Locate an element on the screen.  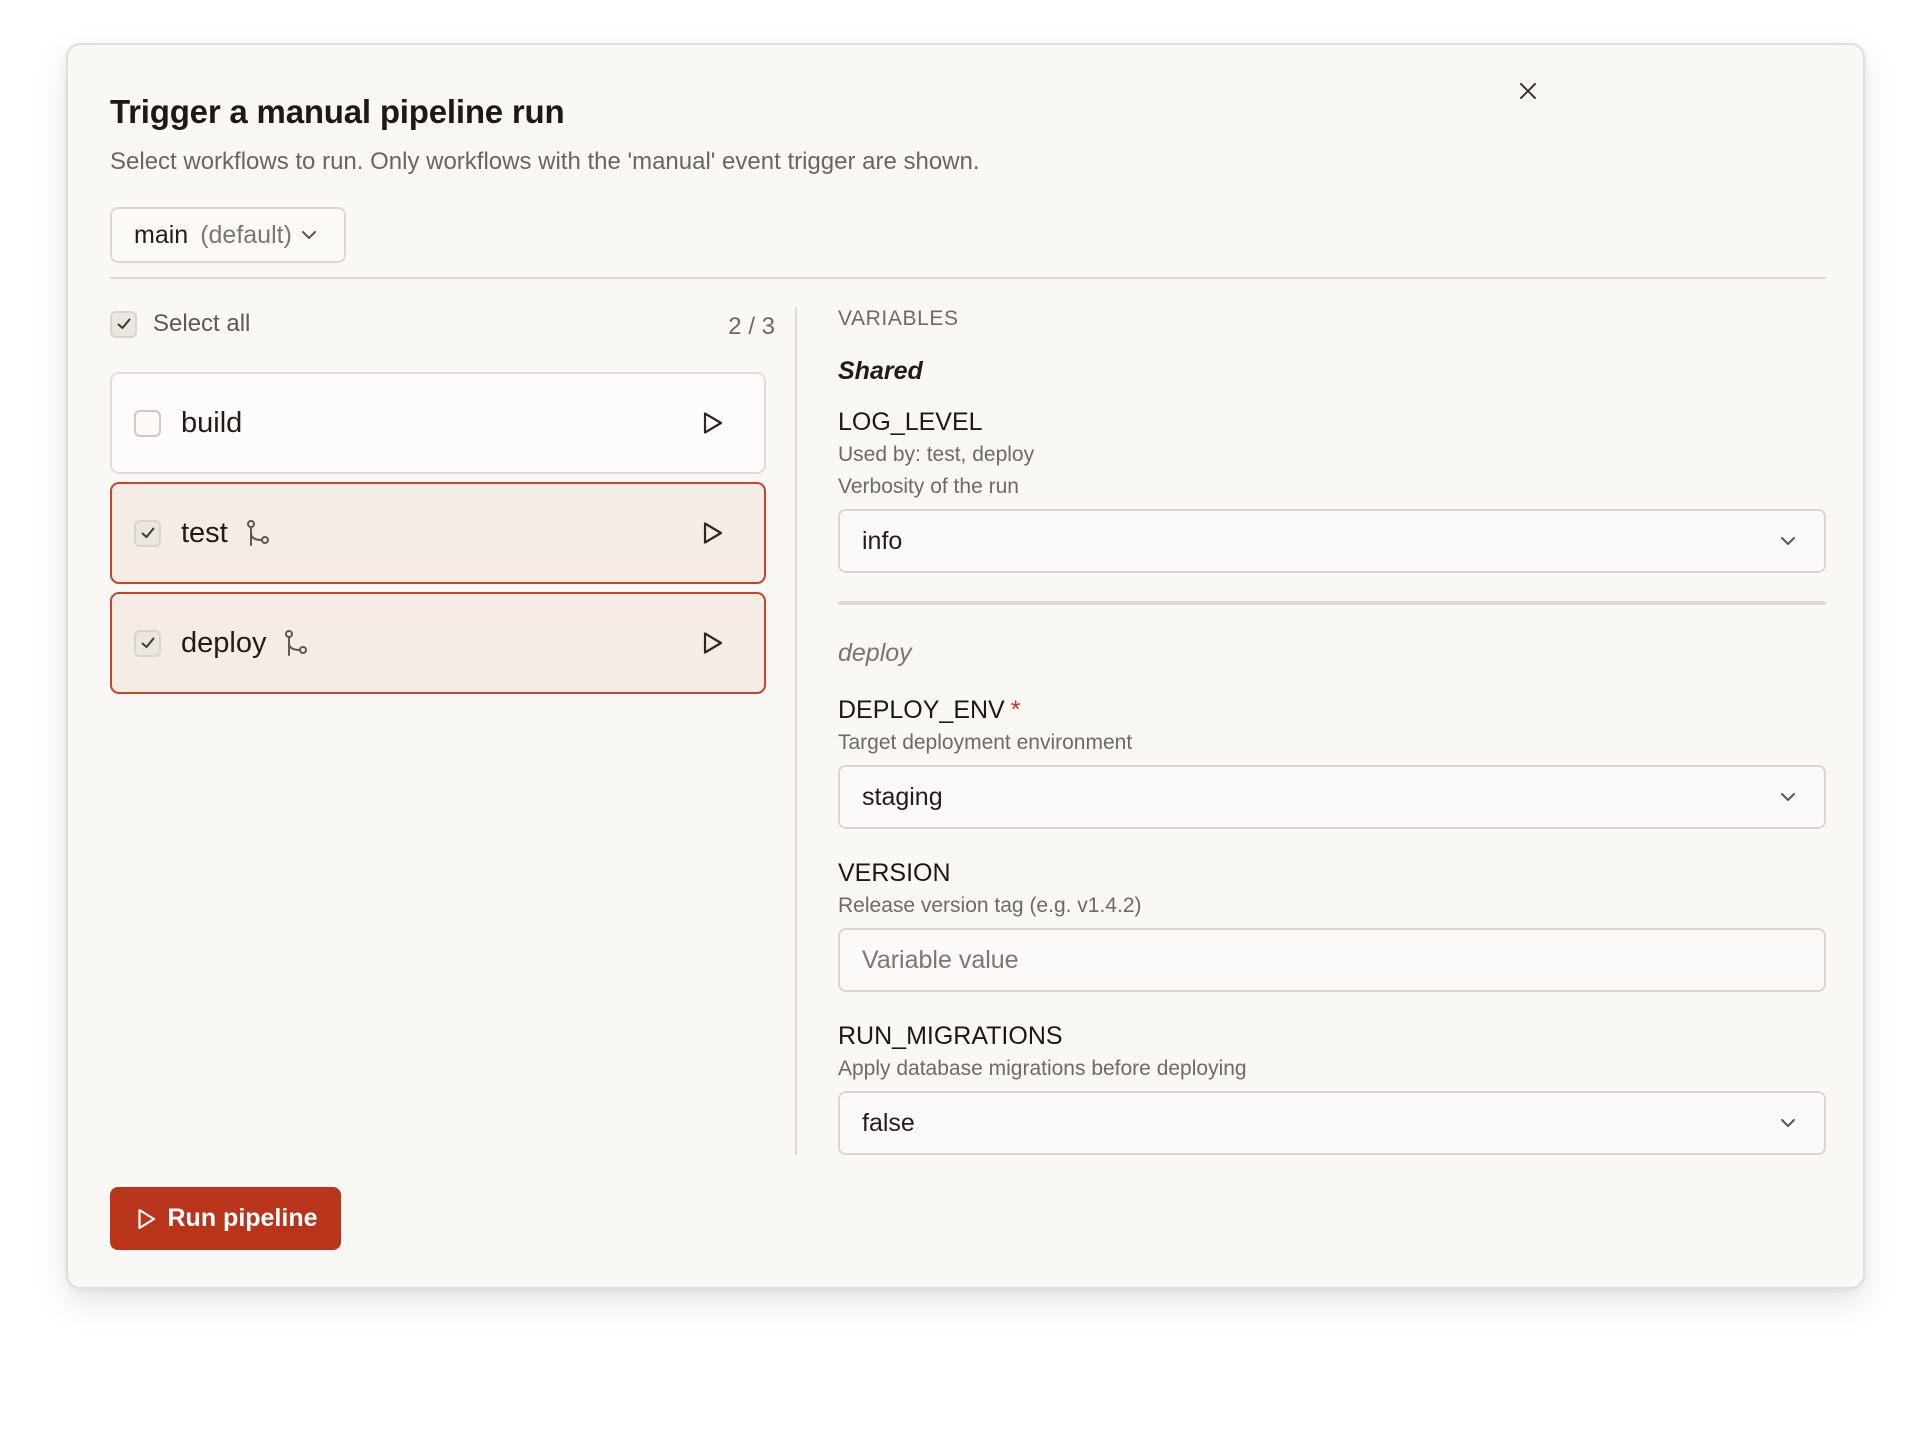
select-all-toggle: Select all is located at coordinates (180, 324).